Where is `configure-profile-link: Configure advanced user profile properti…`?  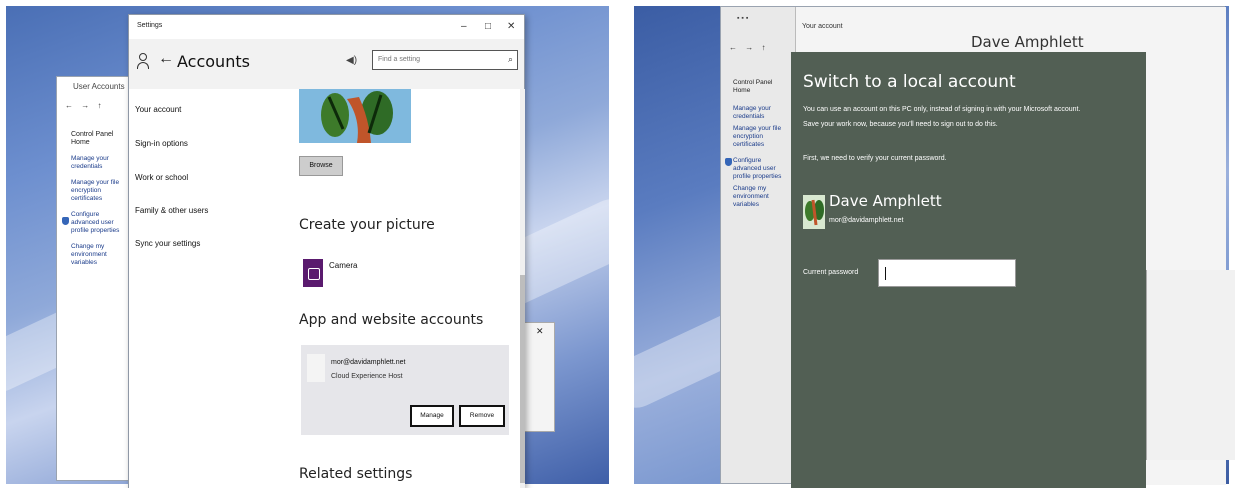
configure-profile-link: Configure advanced user profile properti… is located at coordinates (762, 169).